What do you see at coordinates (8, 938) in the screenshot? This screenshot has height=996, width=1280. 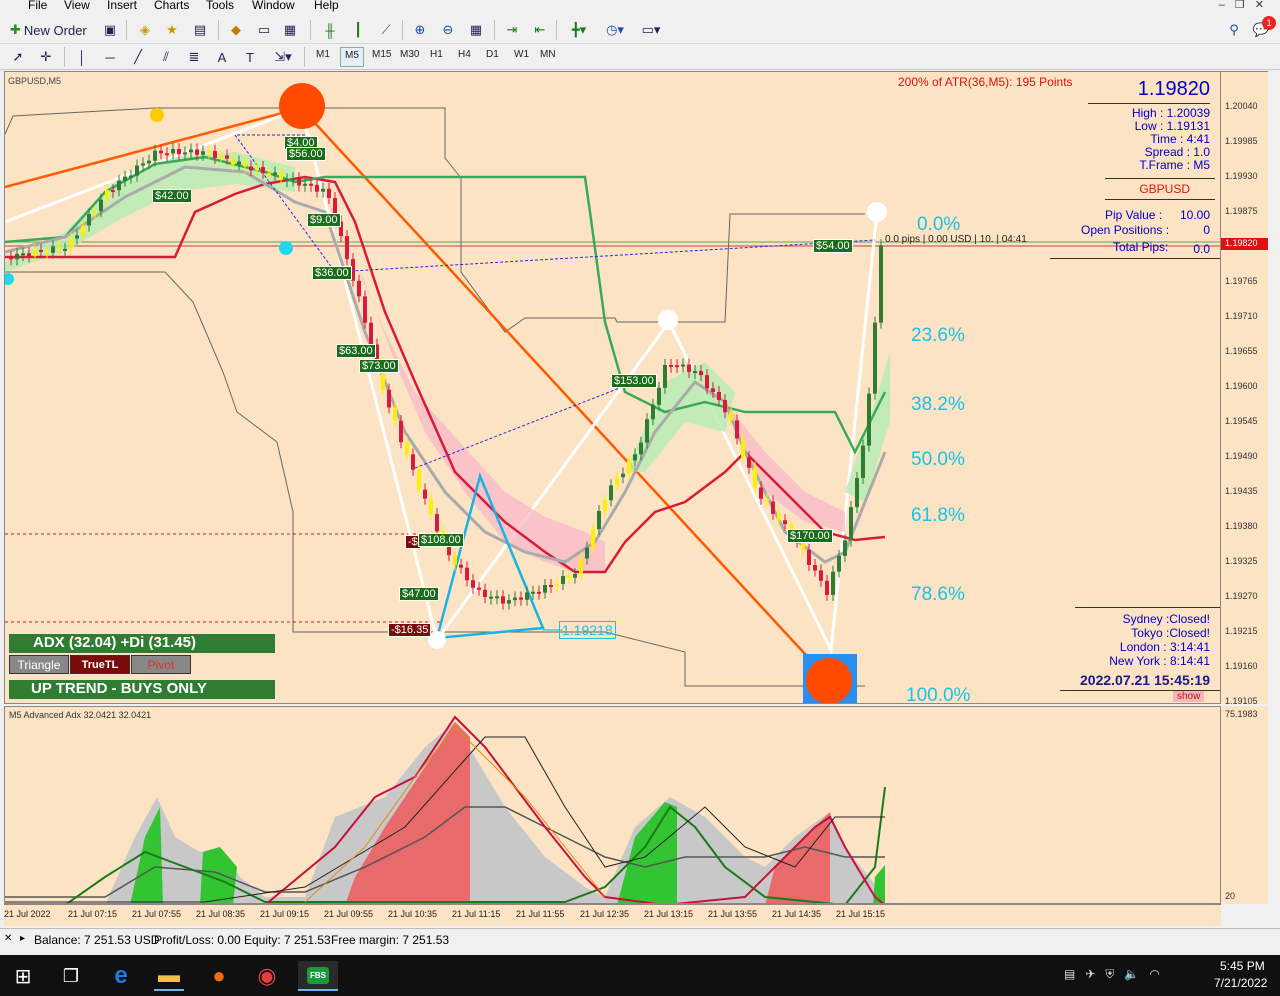 I see `status-close-icon: ✕` at bounding box center [8, 938].